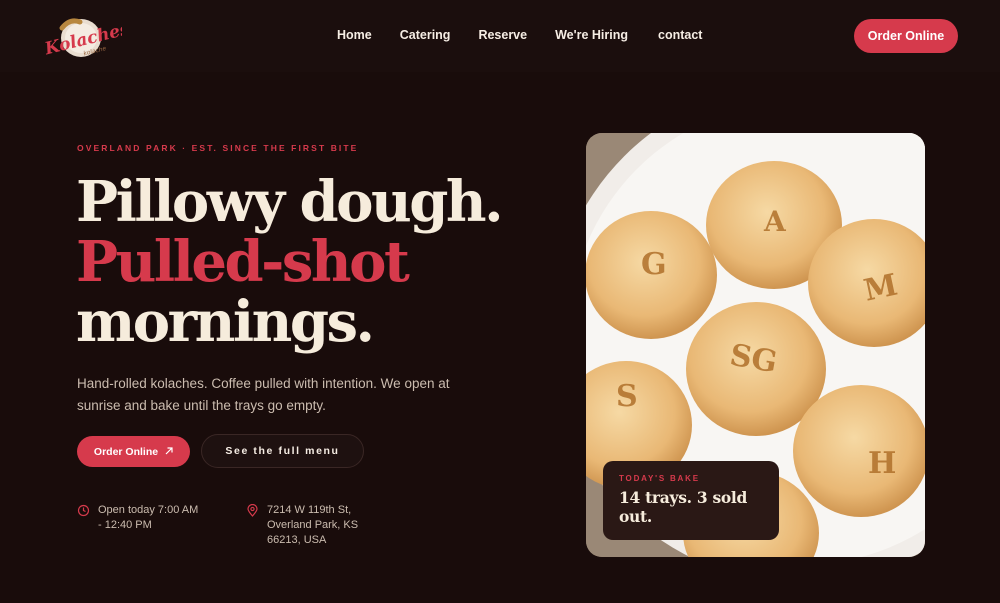  What do you see at coordinates (882, 463) in the screenshot?
I see `bun-letter-h: H` at bounding box center [882, 463].